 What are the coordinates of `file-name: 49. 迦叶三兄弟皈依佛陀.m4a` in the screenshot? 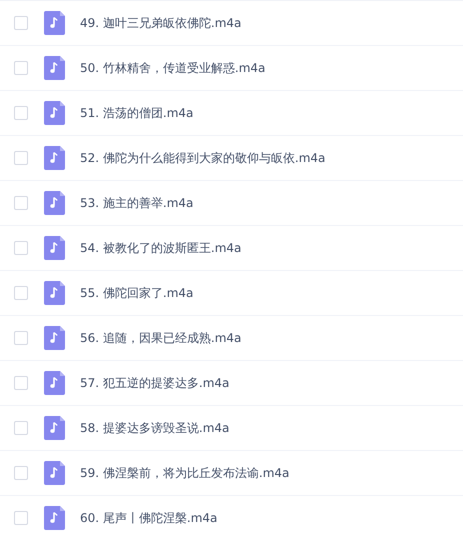 It's located at (161, 23).